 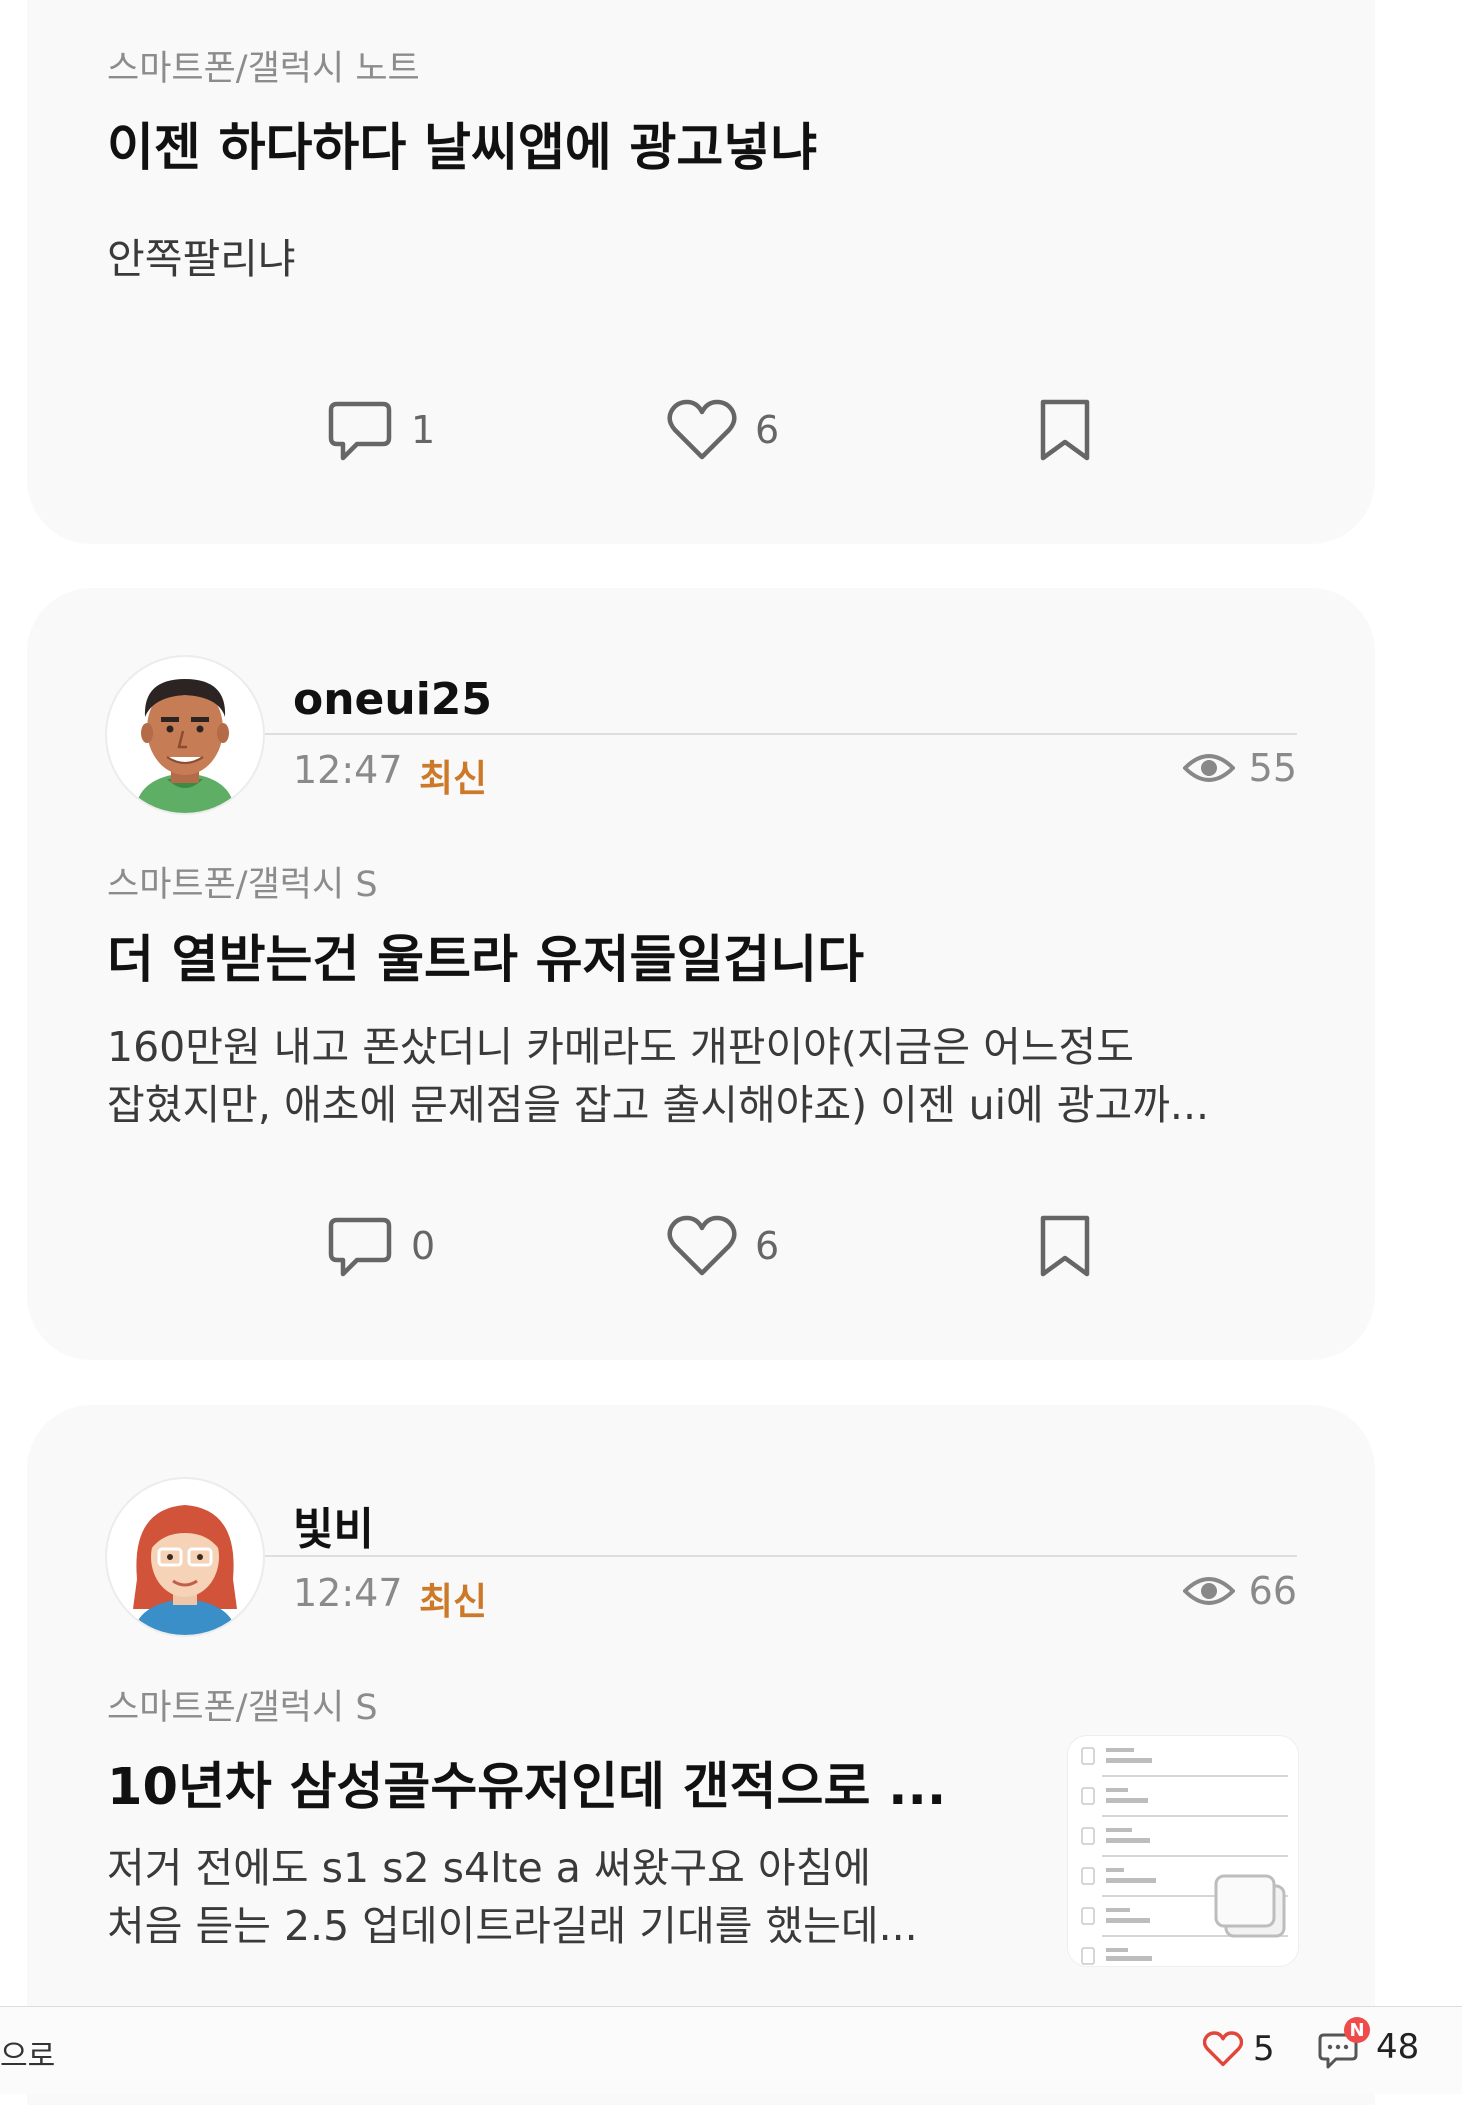 I want to click on bottom-like-count: 5, so click(x=1264, y=2049).